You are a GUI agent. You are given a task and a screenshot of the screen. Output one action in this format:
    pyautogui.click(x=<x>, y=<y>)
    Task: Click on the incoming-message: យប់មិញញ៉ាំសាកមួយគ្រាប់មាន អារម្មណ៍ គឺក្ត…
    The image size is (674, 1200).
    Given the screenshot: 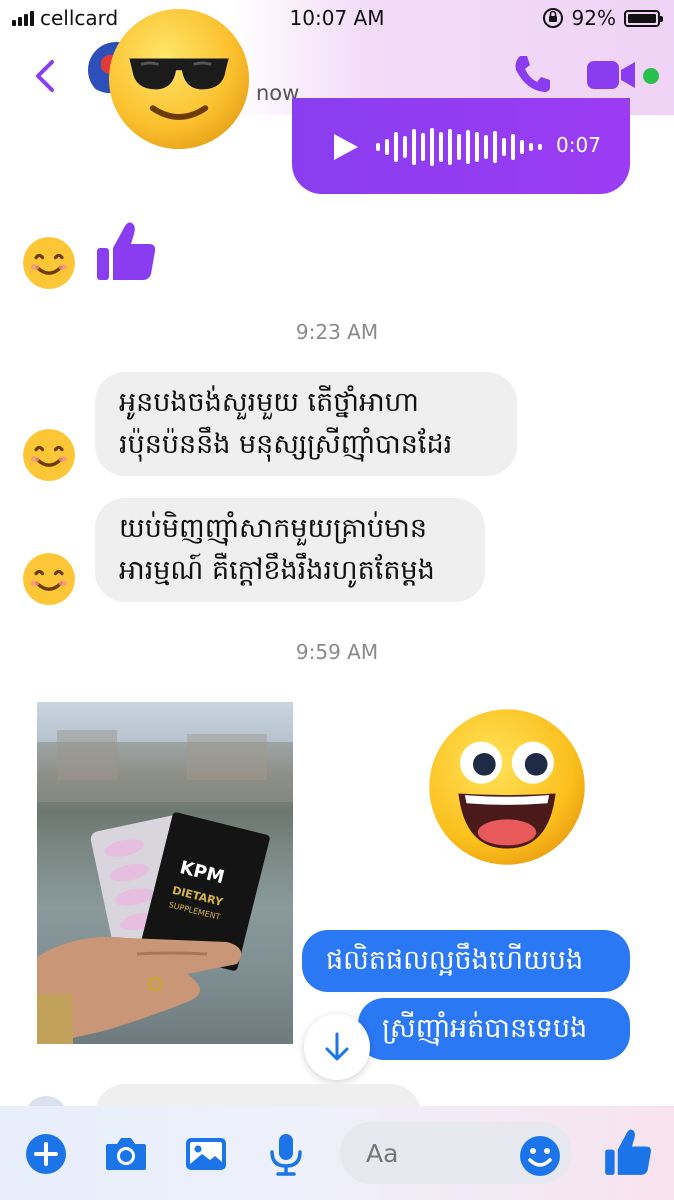 What is the action you would take?
    pyautogui.click(x=290, y=550)
    